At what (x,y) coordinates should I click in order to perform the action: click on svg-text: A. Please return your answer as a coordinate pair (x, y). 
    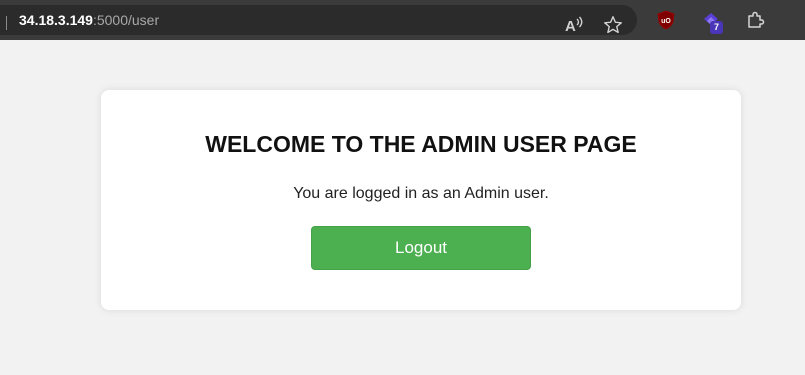
    Looking at the image, I should click on (570, 26).